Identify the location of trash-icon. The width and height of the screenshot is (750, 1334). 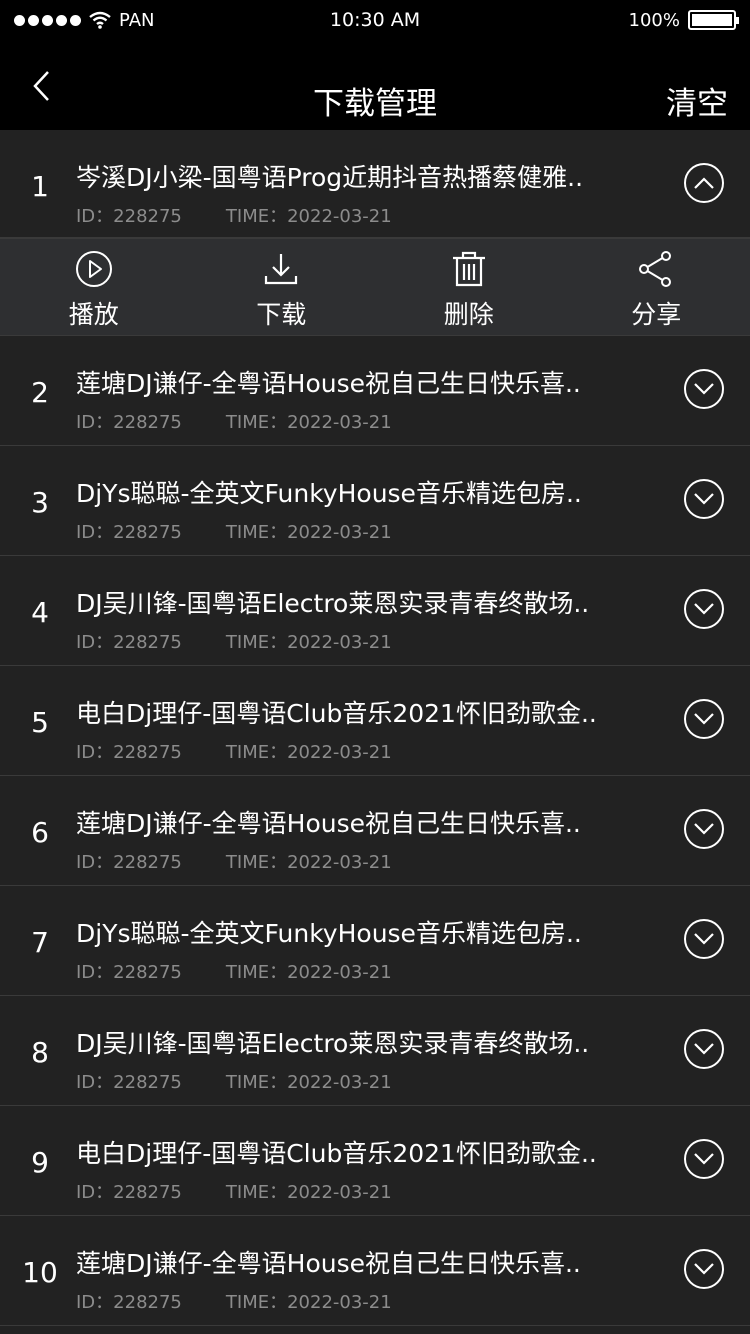
(469, 269).